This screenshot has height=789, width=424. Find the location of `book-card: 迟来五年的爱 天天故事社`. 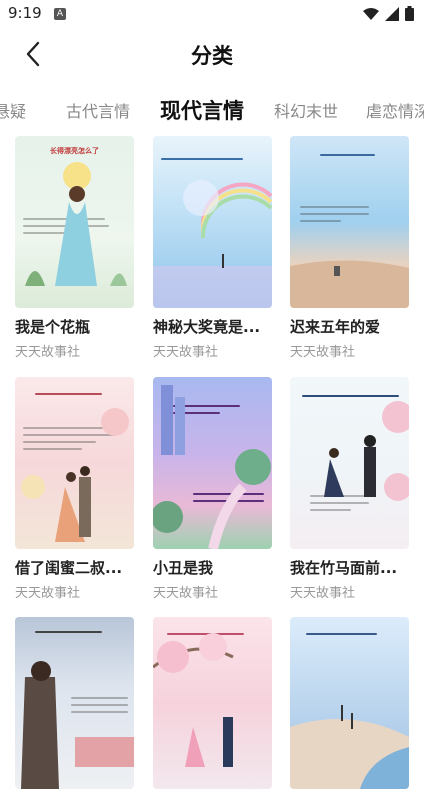

book-card: 迟来五年的爱 天天故事社 is located at coordinates (350, 248).